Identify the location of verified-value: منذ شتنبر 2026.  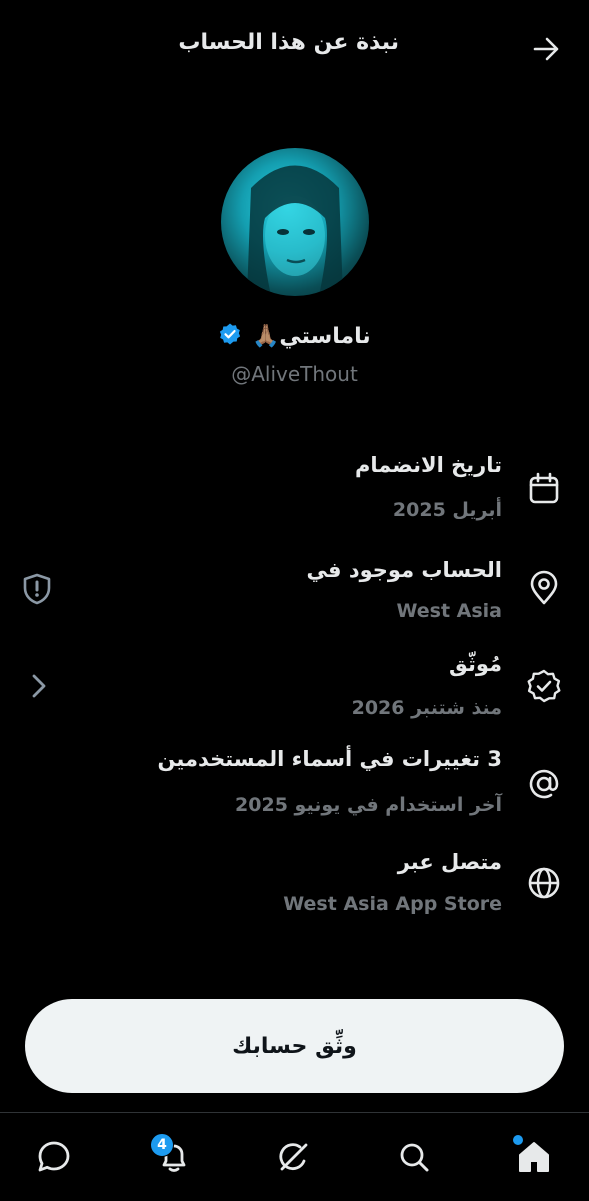
(426, 708).